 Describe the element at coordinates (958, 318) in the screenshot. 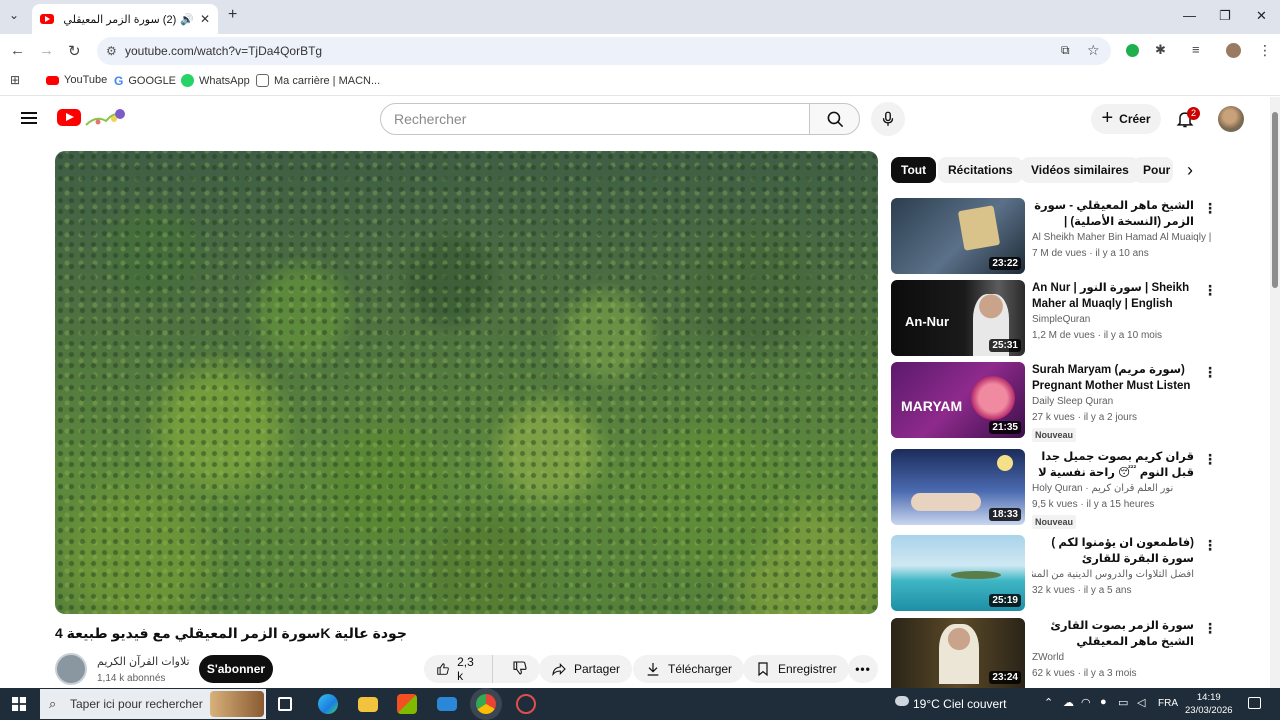

I see `video-thumbnail: An-Nur 25:31` at that location.